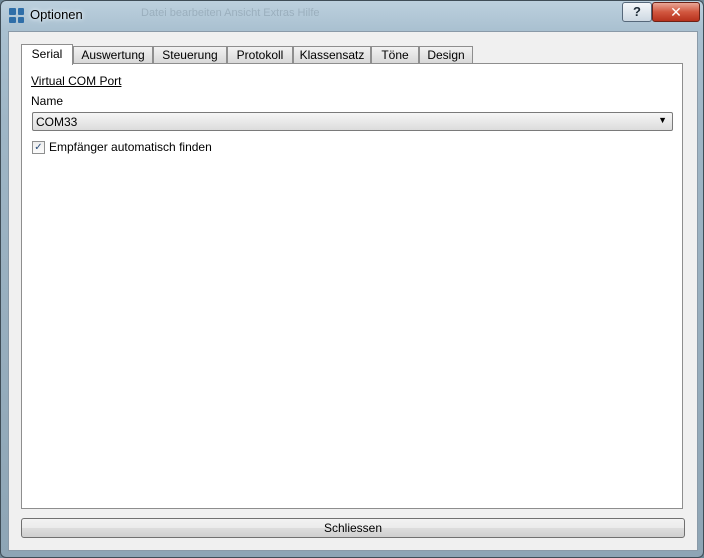 The image size is (704, 558). Describe the element at coordinates (113, 54) in the screenshot. I see `tab-auswertung: Auswertung` at that location.